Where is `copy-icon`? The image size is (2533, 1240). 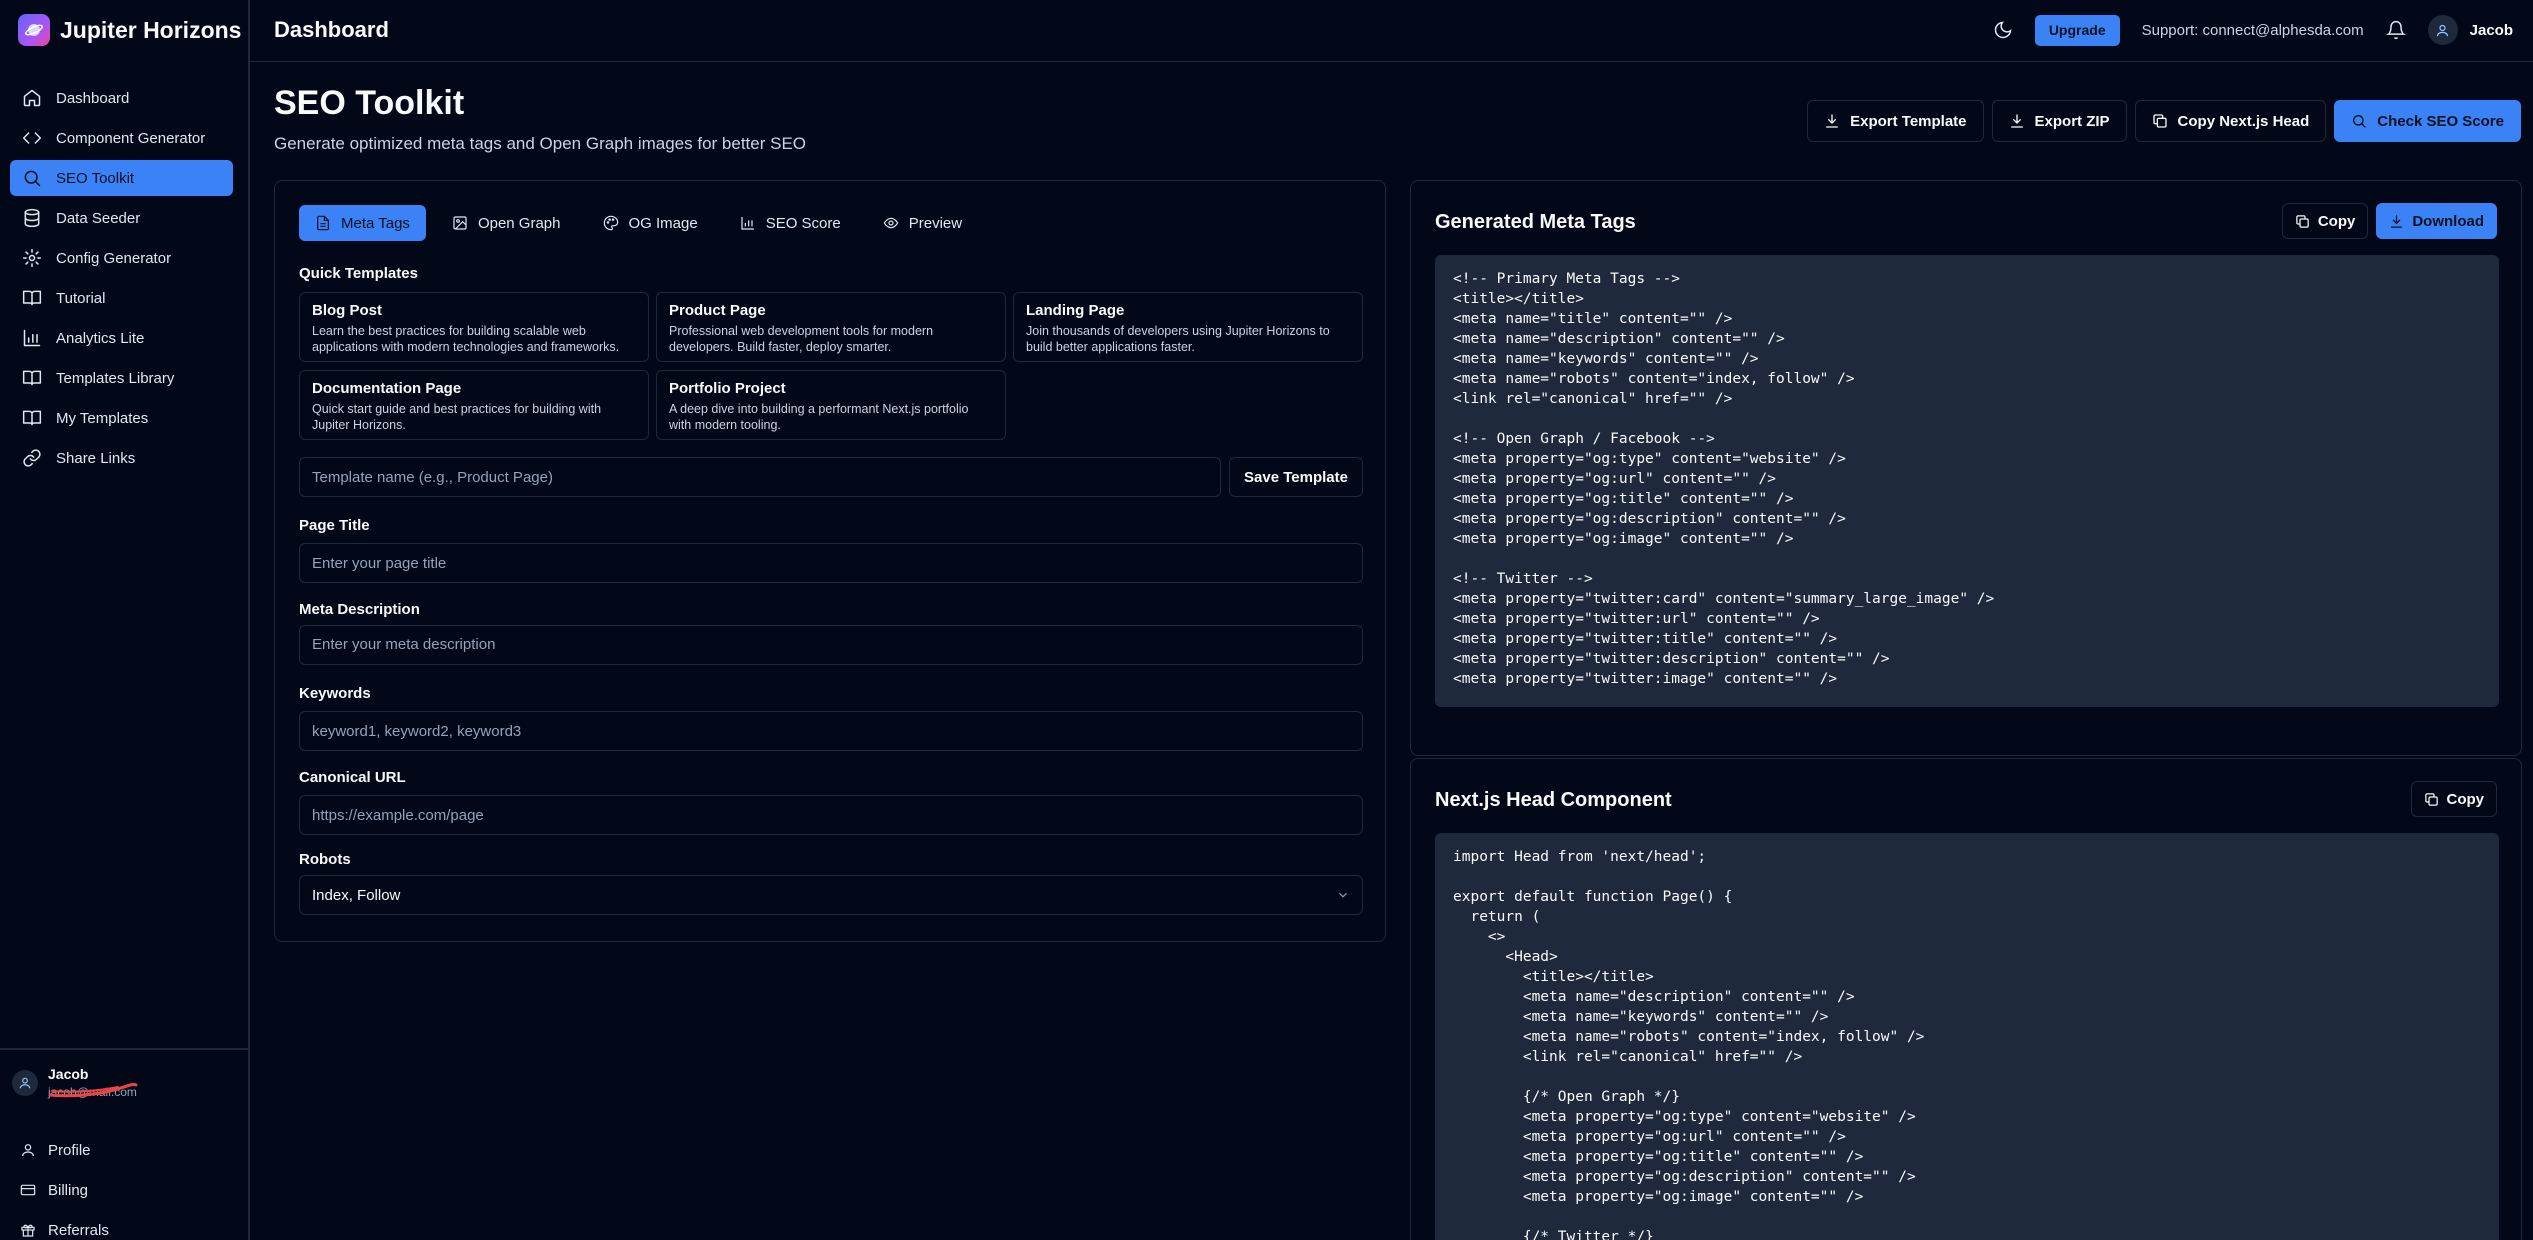 copy-icon is located at coordinates (2302, 221).